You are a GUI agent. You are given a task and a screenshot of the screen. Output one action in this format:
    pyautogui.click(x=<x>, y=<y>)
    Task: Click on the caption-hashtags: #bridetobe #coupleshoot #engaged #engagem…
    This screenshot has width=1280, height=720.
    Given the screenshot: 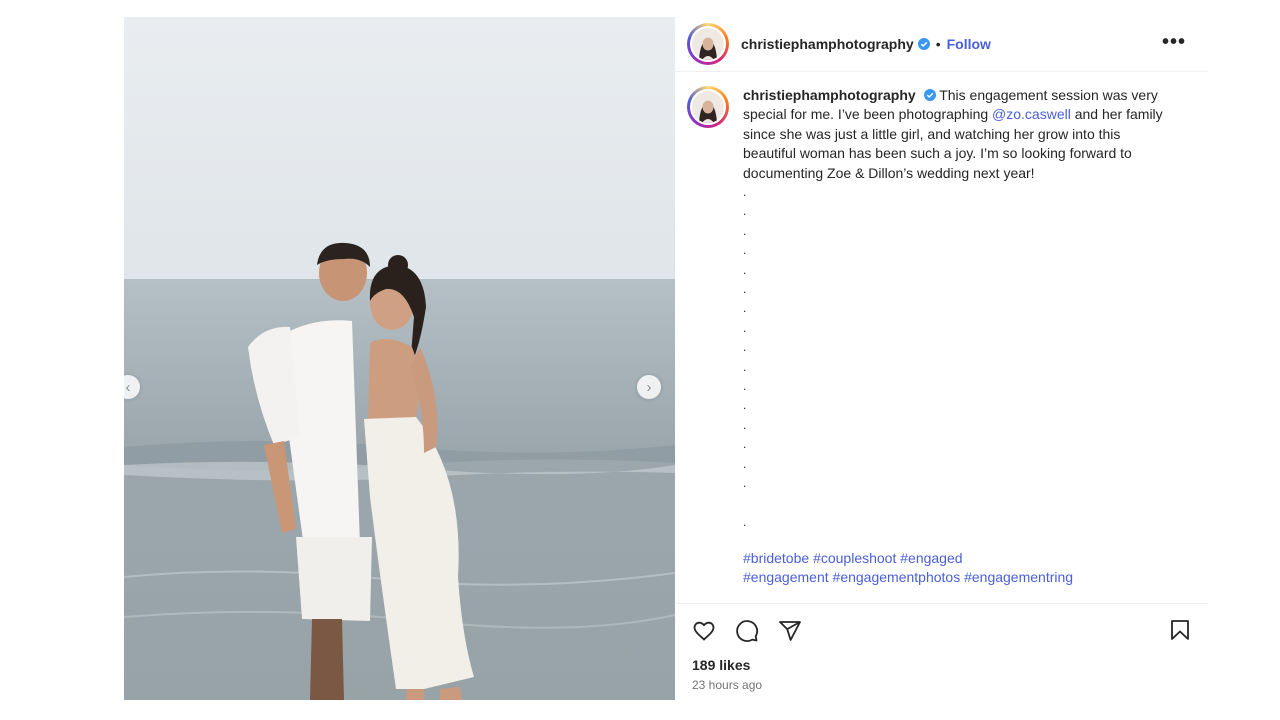 What is the action you would take?
    pyautogui.click(x=958, y=568)
    